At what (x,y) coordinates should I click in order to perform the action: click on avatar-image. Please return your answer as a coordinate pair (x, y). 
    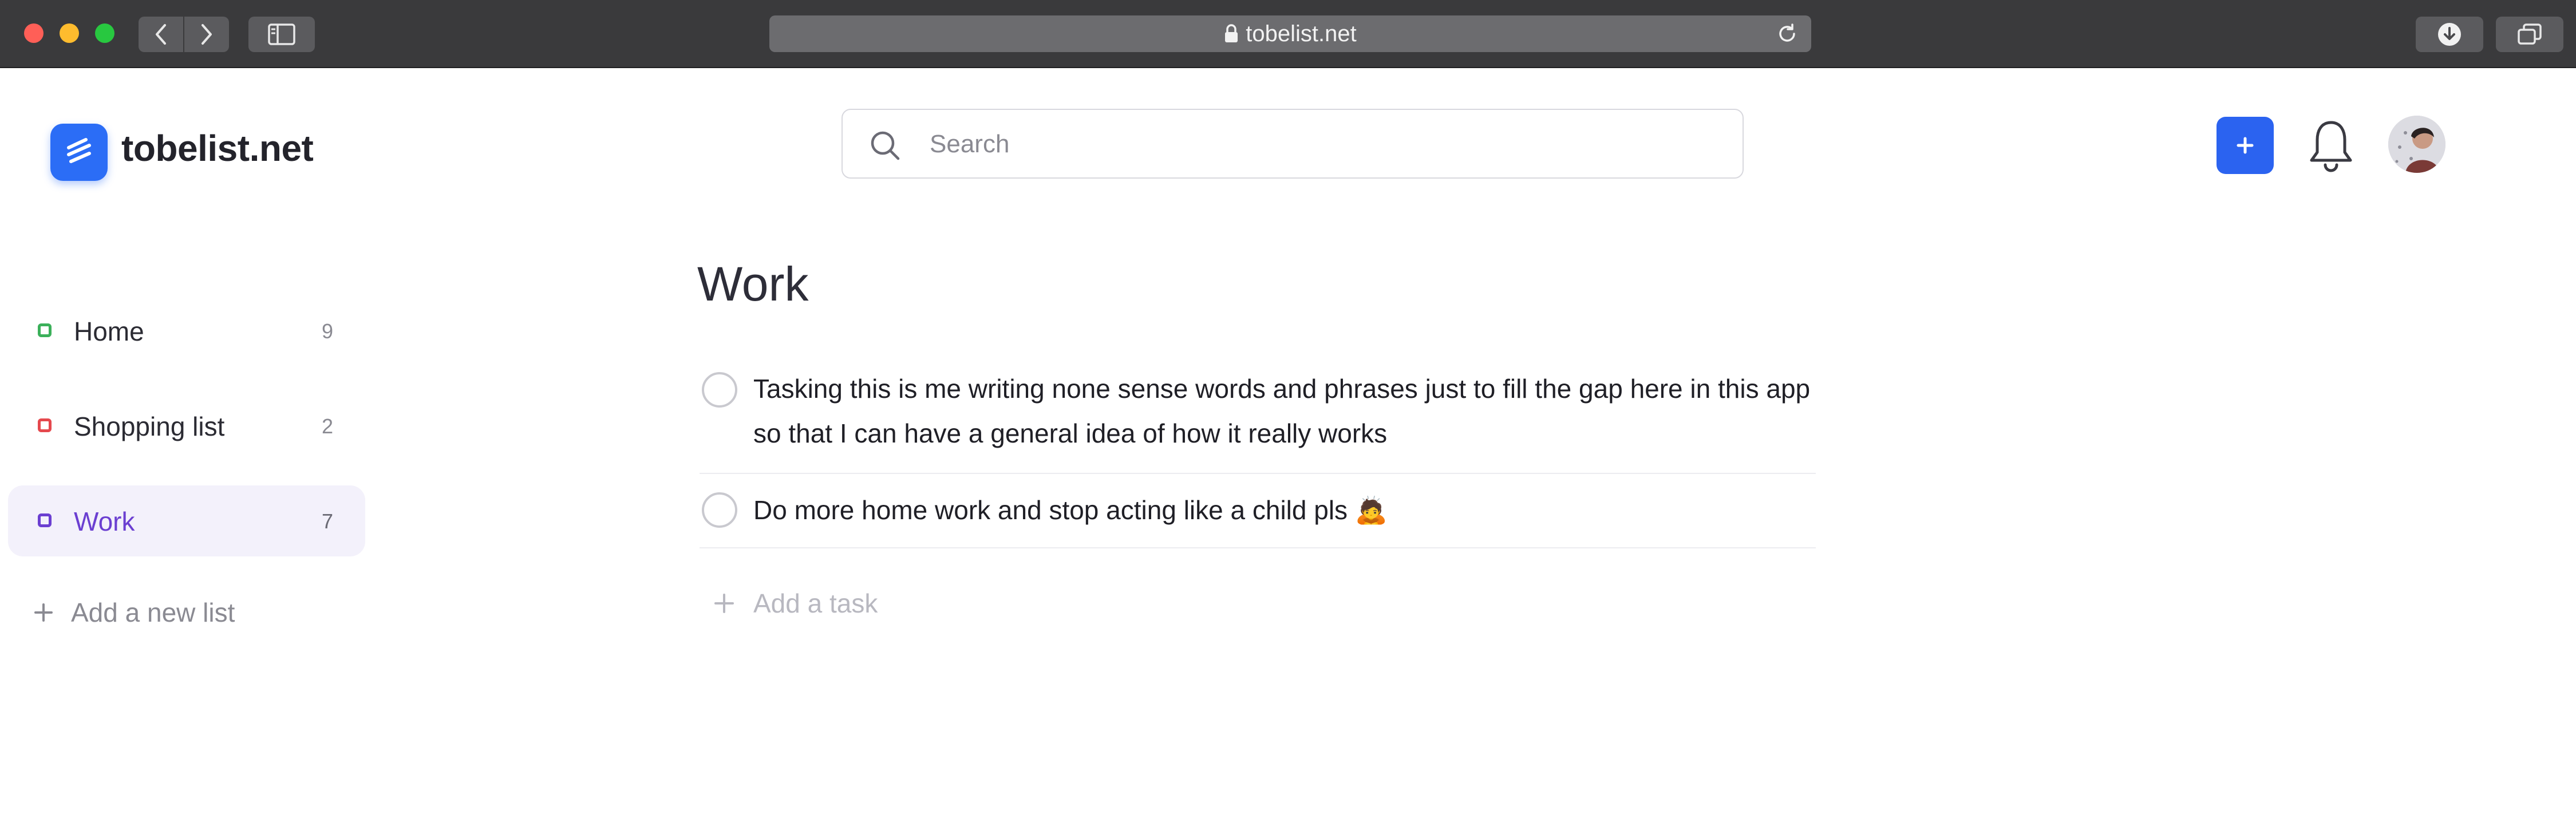
    Looking at the image, I should click on (2416, 144).